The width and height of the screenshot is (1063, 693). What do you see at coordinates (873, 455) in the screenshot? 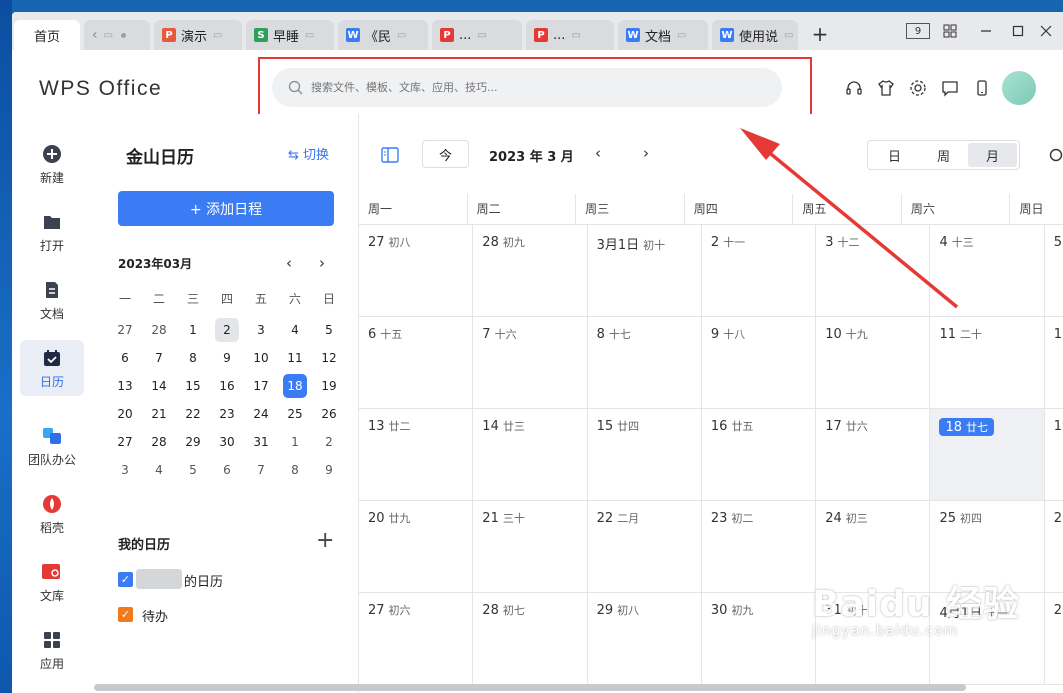
I see `day-cell: 17 廿六` at bounding box center [873, 455].